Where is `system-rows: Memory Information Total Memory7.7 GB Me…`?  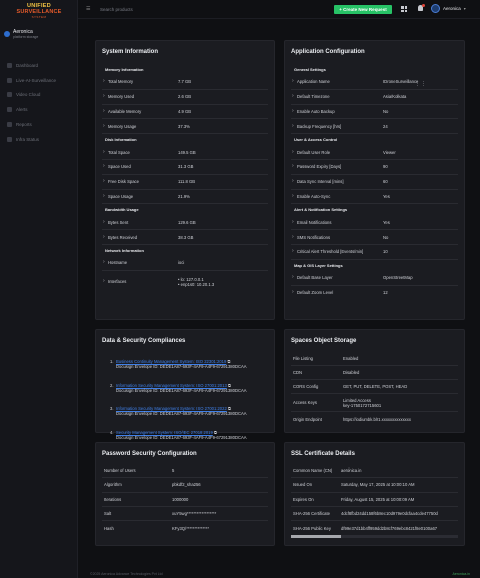
system-rows: Memory Information Total Memory7.7 GB Me… is located at coordinates (185, 178).